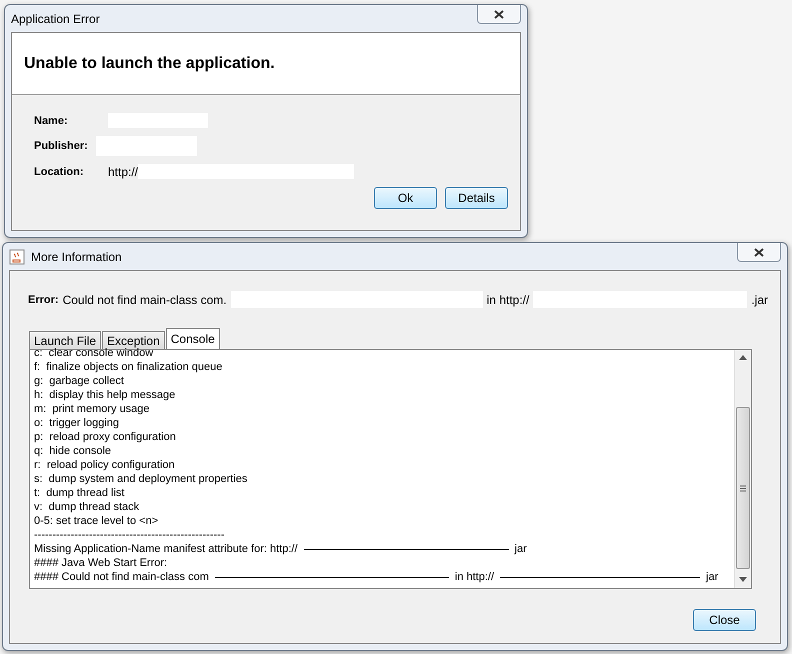  What do you see at coordinates (128, 367) in the screenshot?
I see `console-line: f: finalize objects on finalization queue` at bounding box center [128, 367].